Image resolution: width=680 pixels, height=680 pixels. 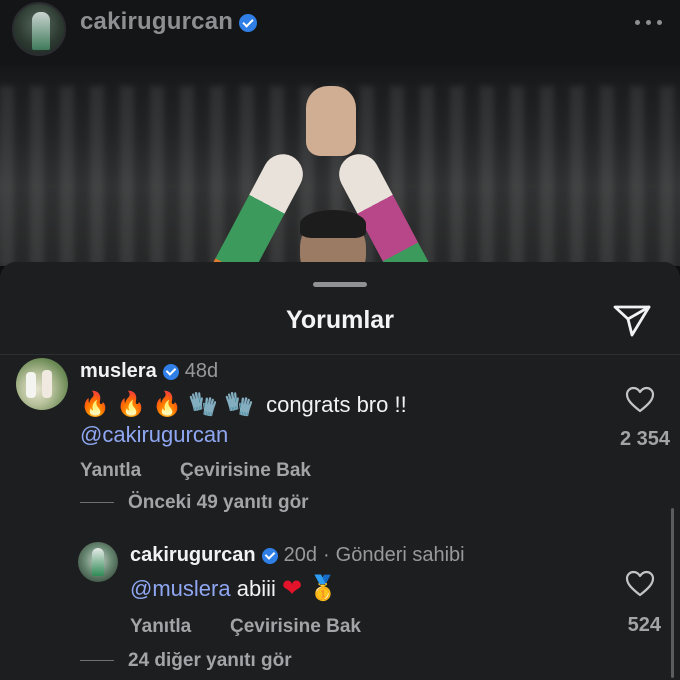 I want to click on author-avatar, so click(x=39, y=29).